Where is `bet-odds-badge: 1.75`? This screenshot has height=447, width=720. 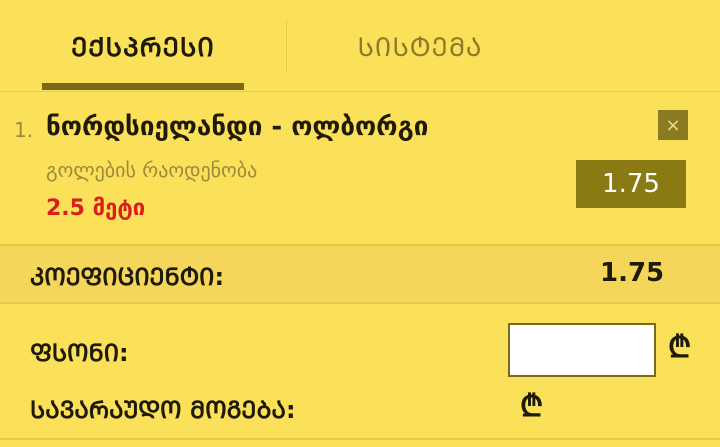
bet-odds-badge: 1.75 is located at coordinates (631, 184).